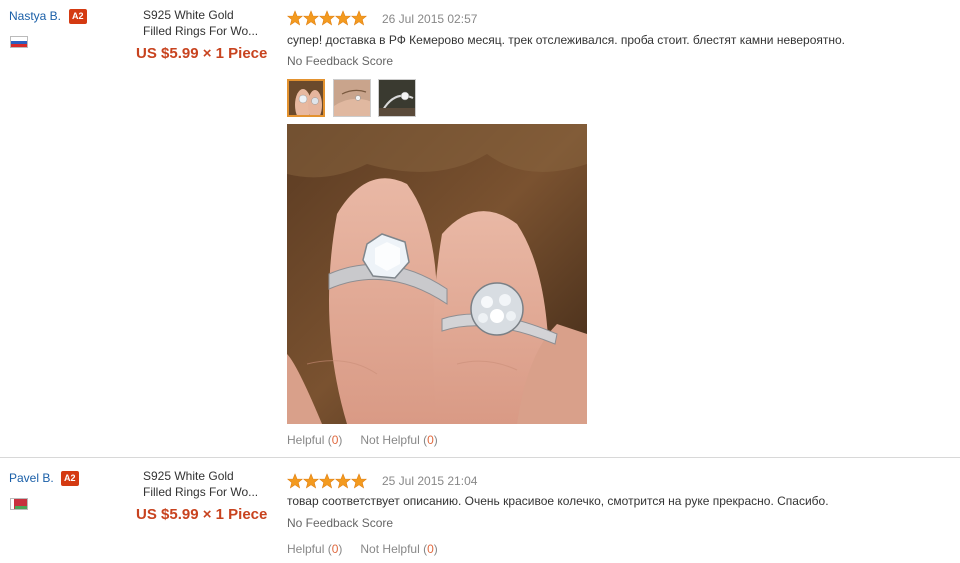  What do you see at coordinates (430, 19) in the screenshot?
I see `review-date: 26 Jul 2015 02:57` at bounding box center [430, 19].